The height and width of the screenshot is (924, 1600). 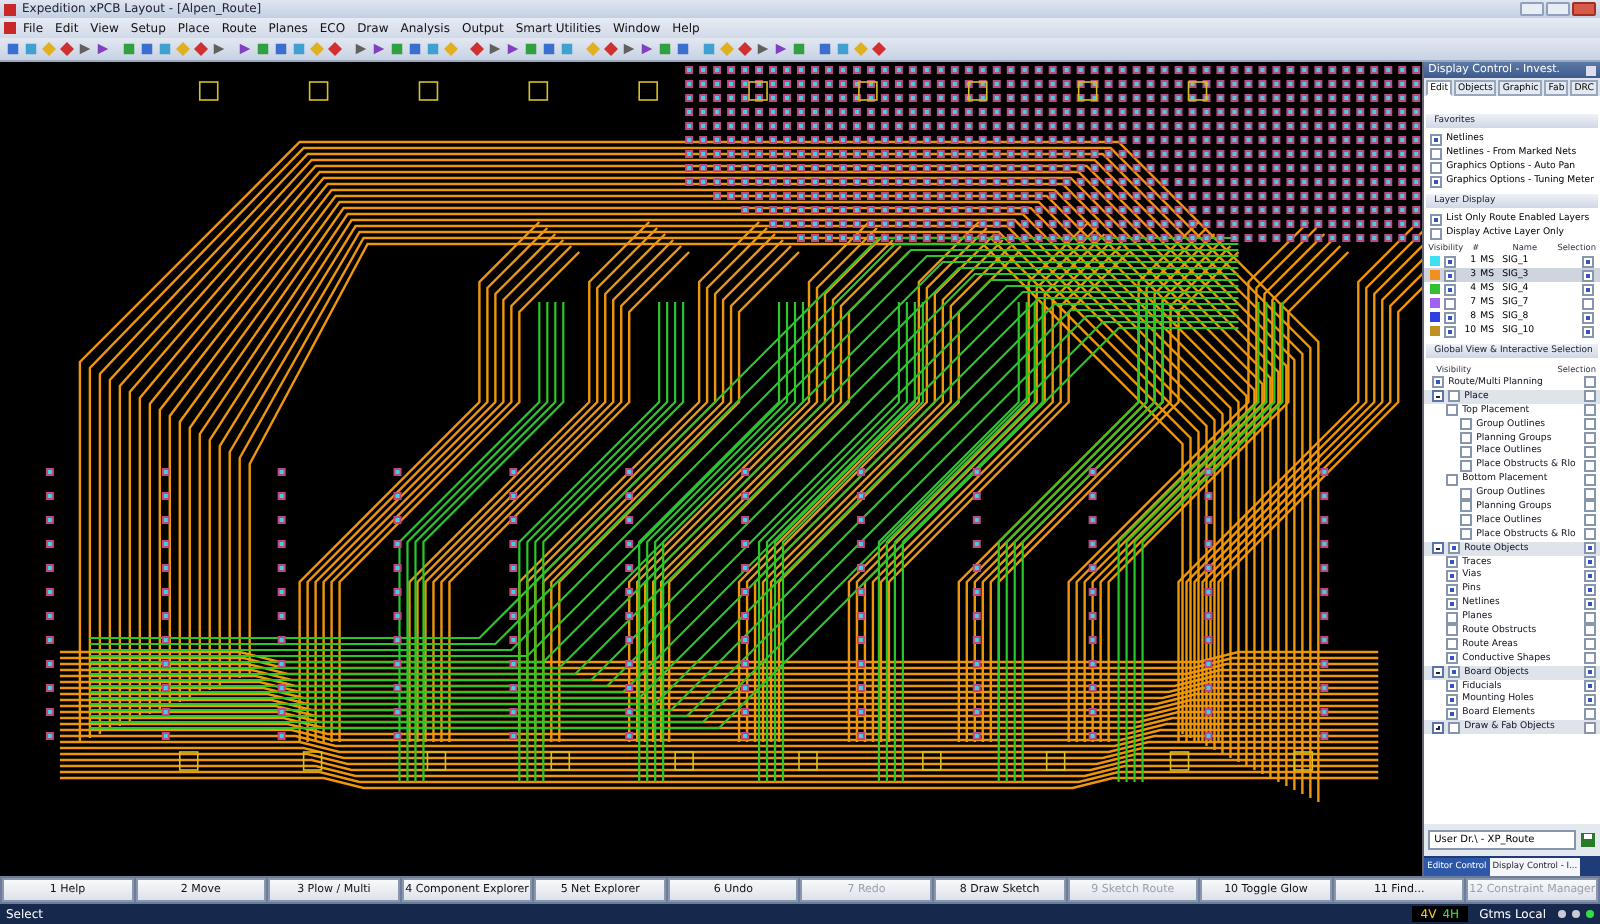 What do you see at coordinates (1532, 9) in the screenshot?
I see `minimize-button` at bounding box center [1532, 9].